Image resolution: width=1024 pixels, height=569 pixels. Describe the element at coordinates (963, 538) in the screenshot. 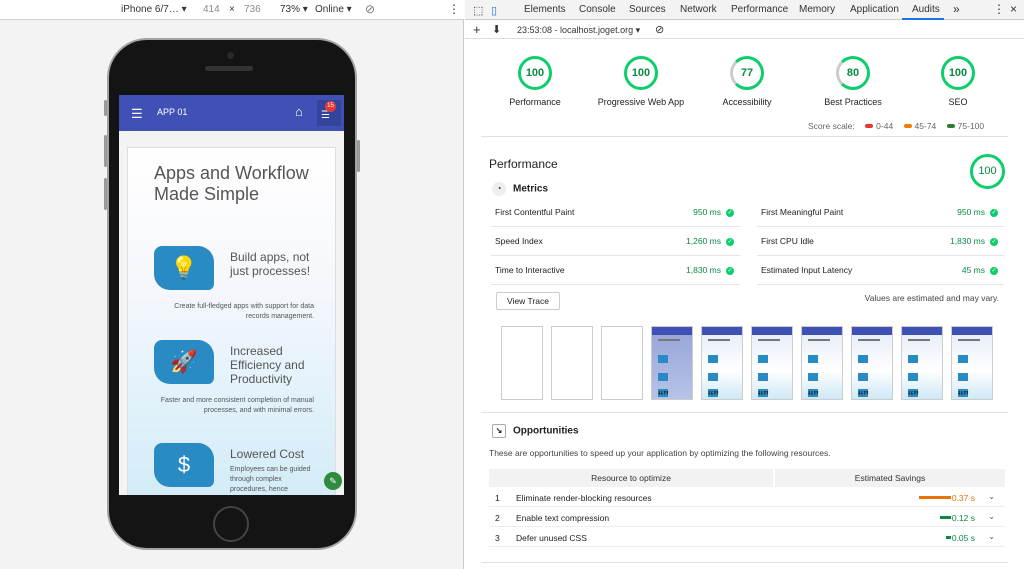

I see `savings-value: 0.05 s` at that location.